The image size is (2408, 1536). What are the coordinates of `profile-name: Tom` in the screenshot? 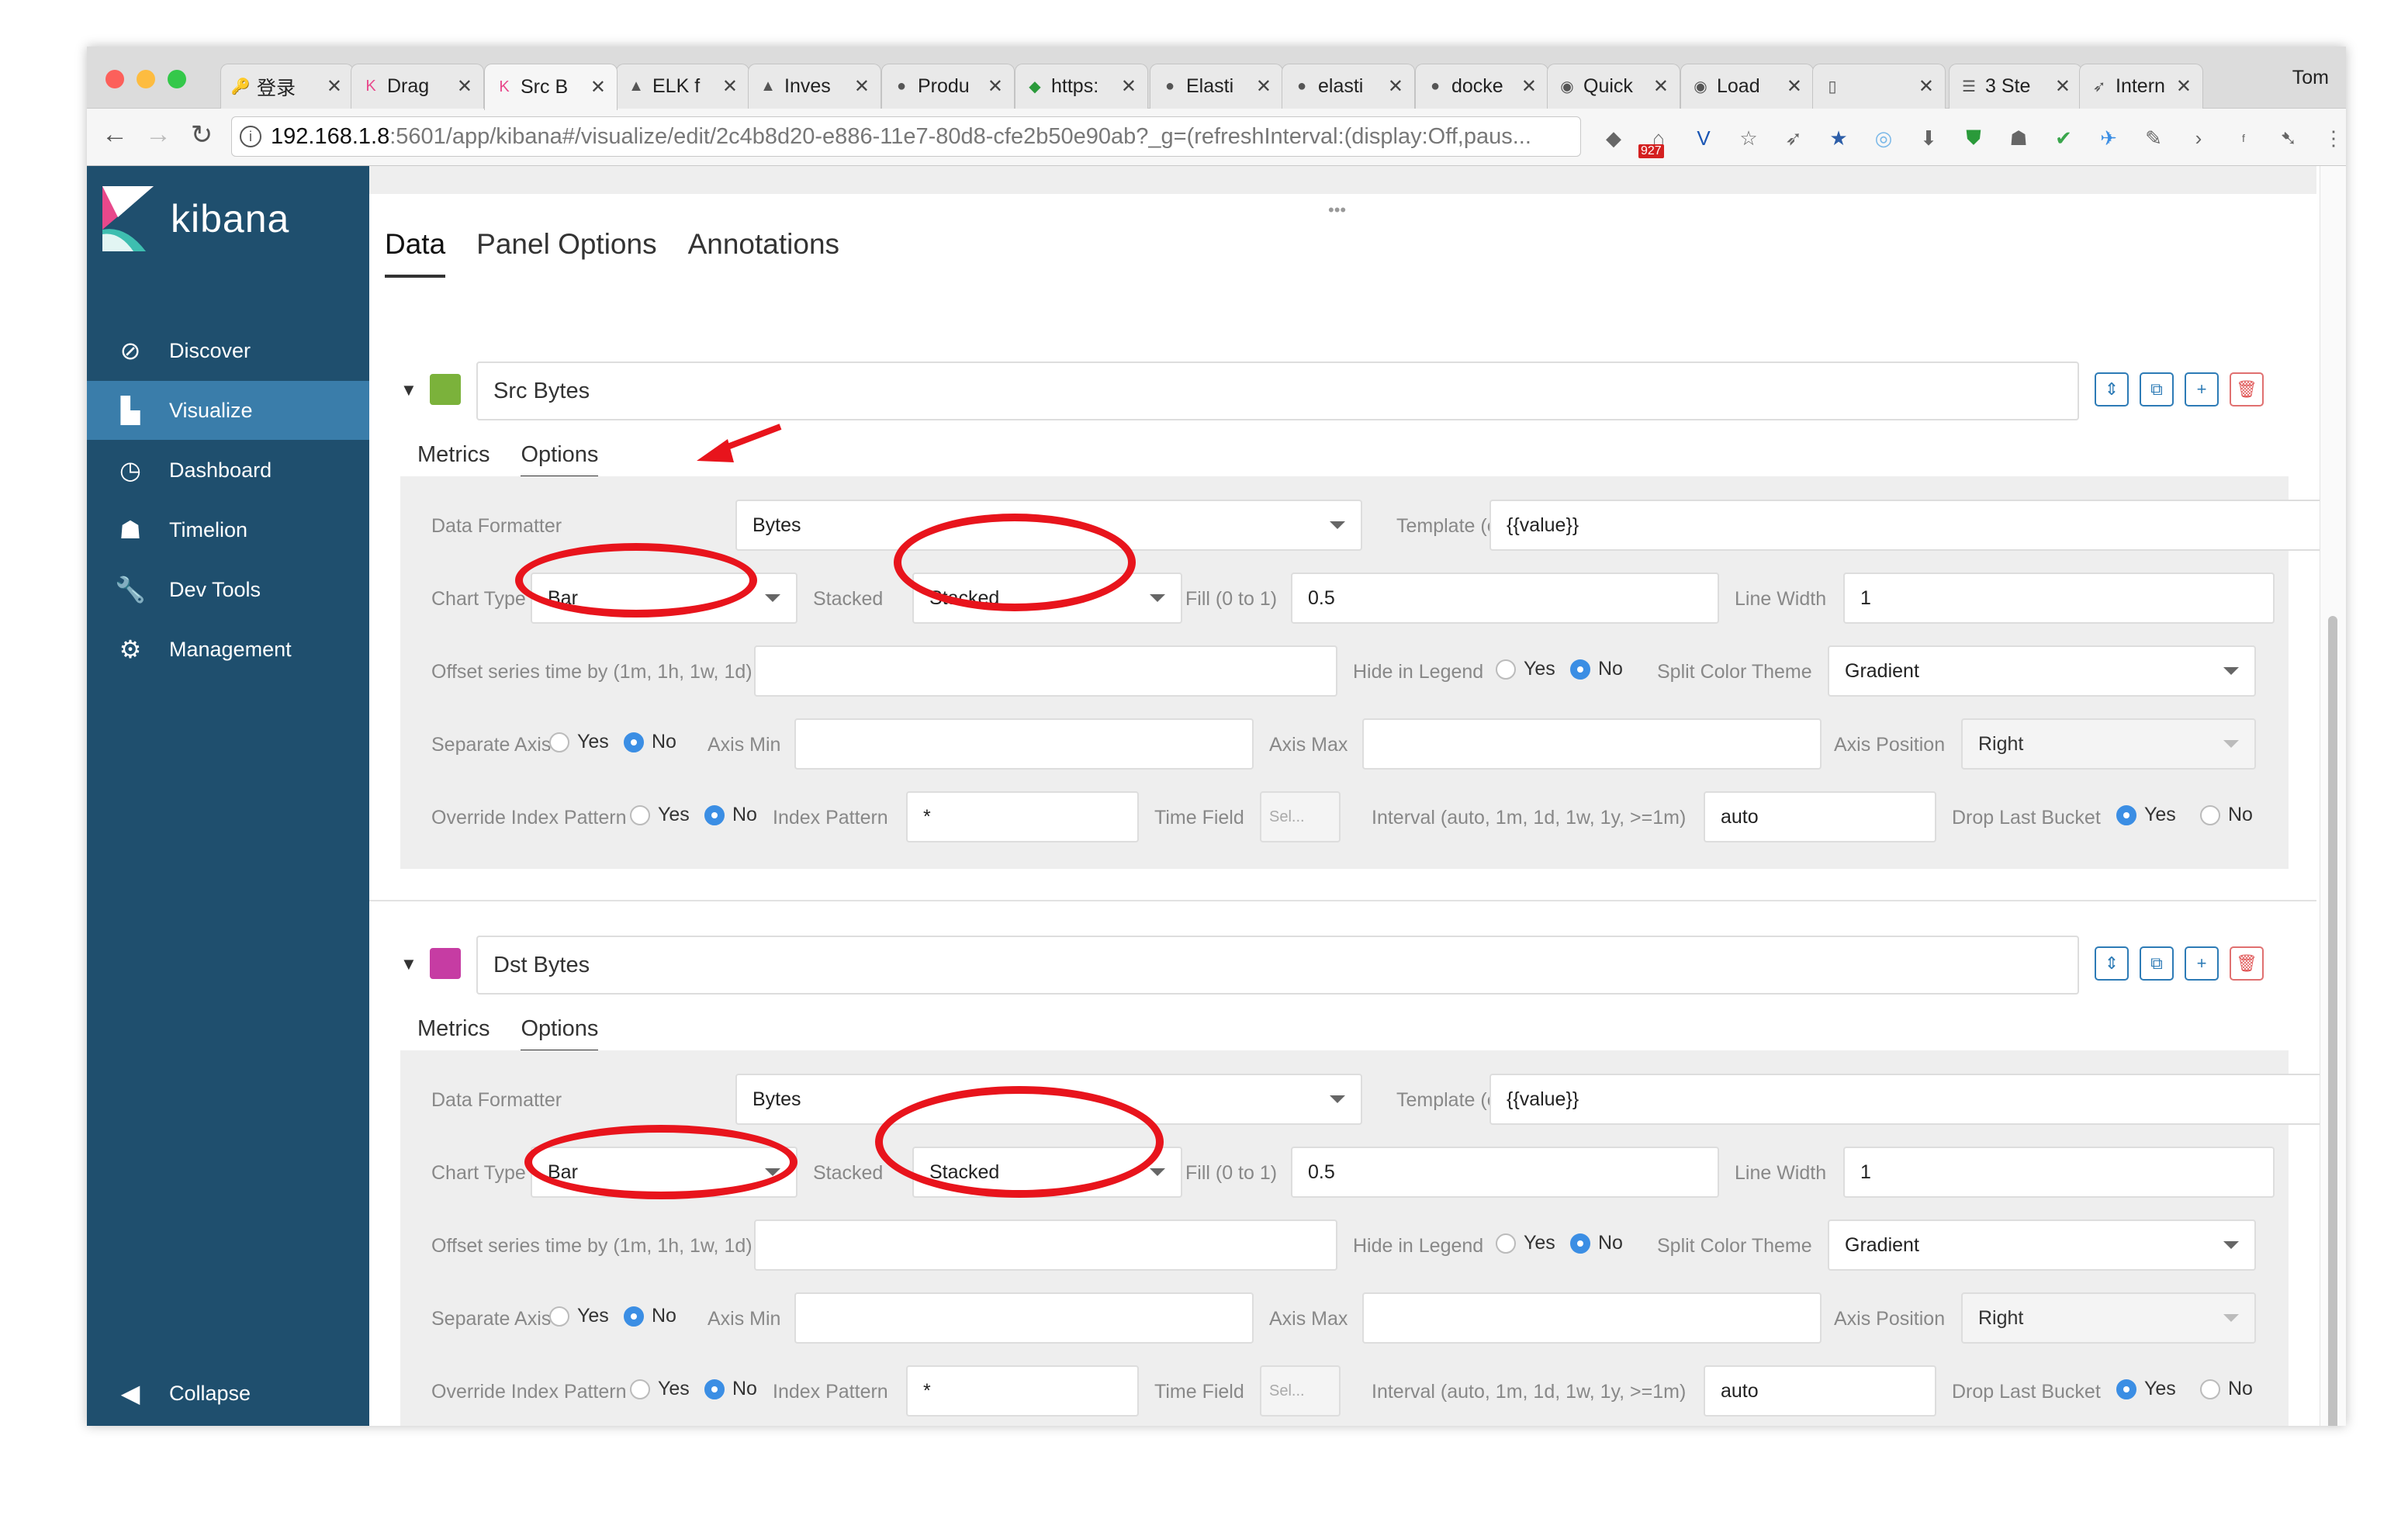 It's located at (2310, 78).